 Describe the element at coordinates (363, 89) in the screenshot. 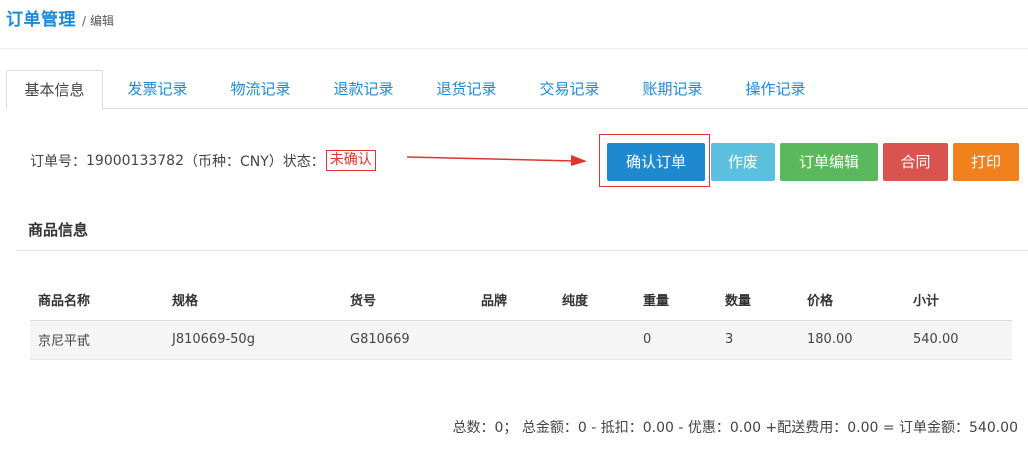

I see `tab-refund-records: 退款记录` at that location.